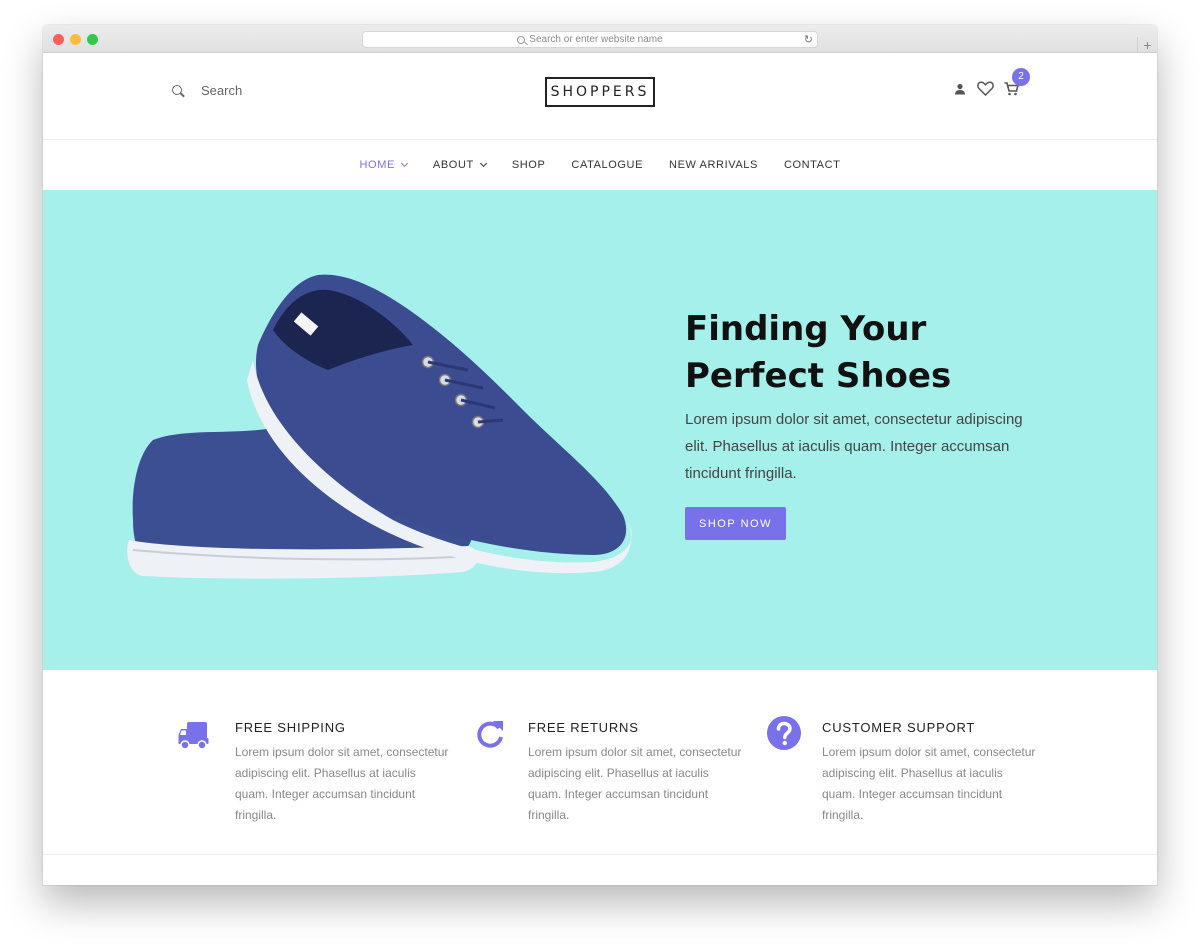 This screenshot has width=1200, height=946. I want to click on user-icon, so click(960, 89).